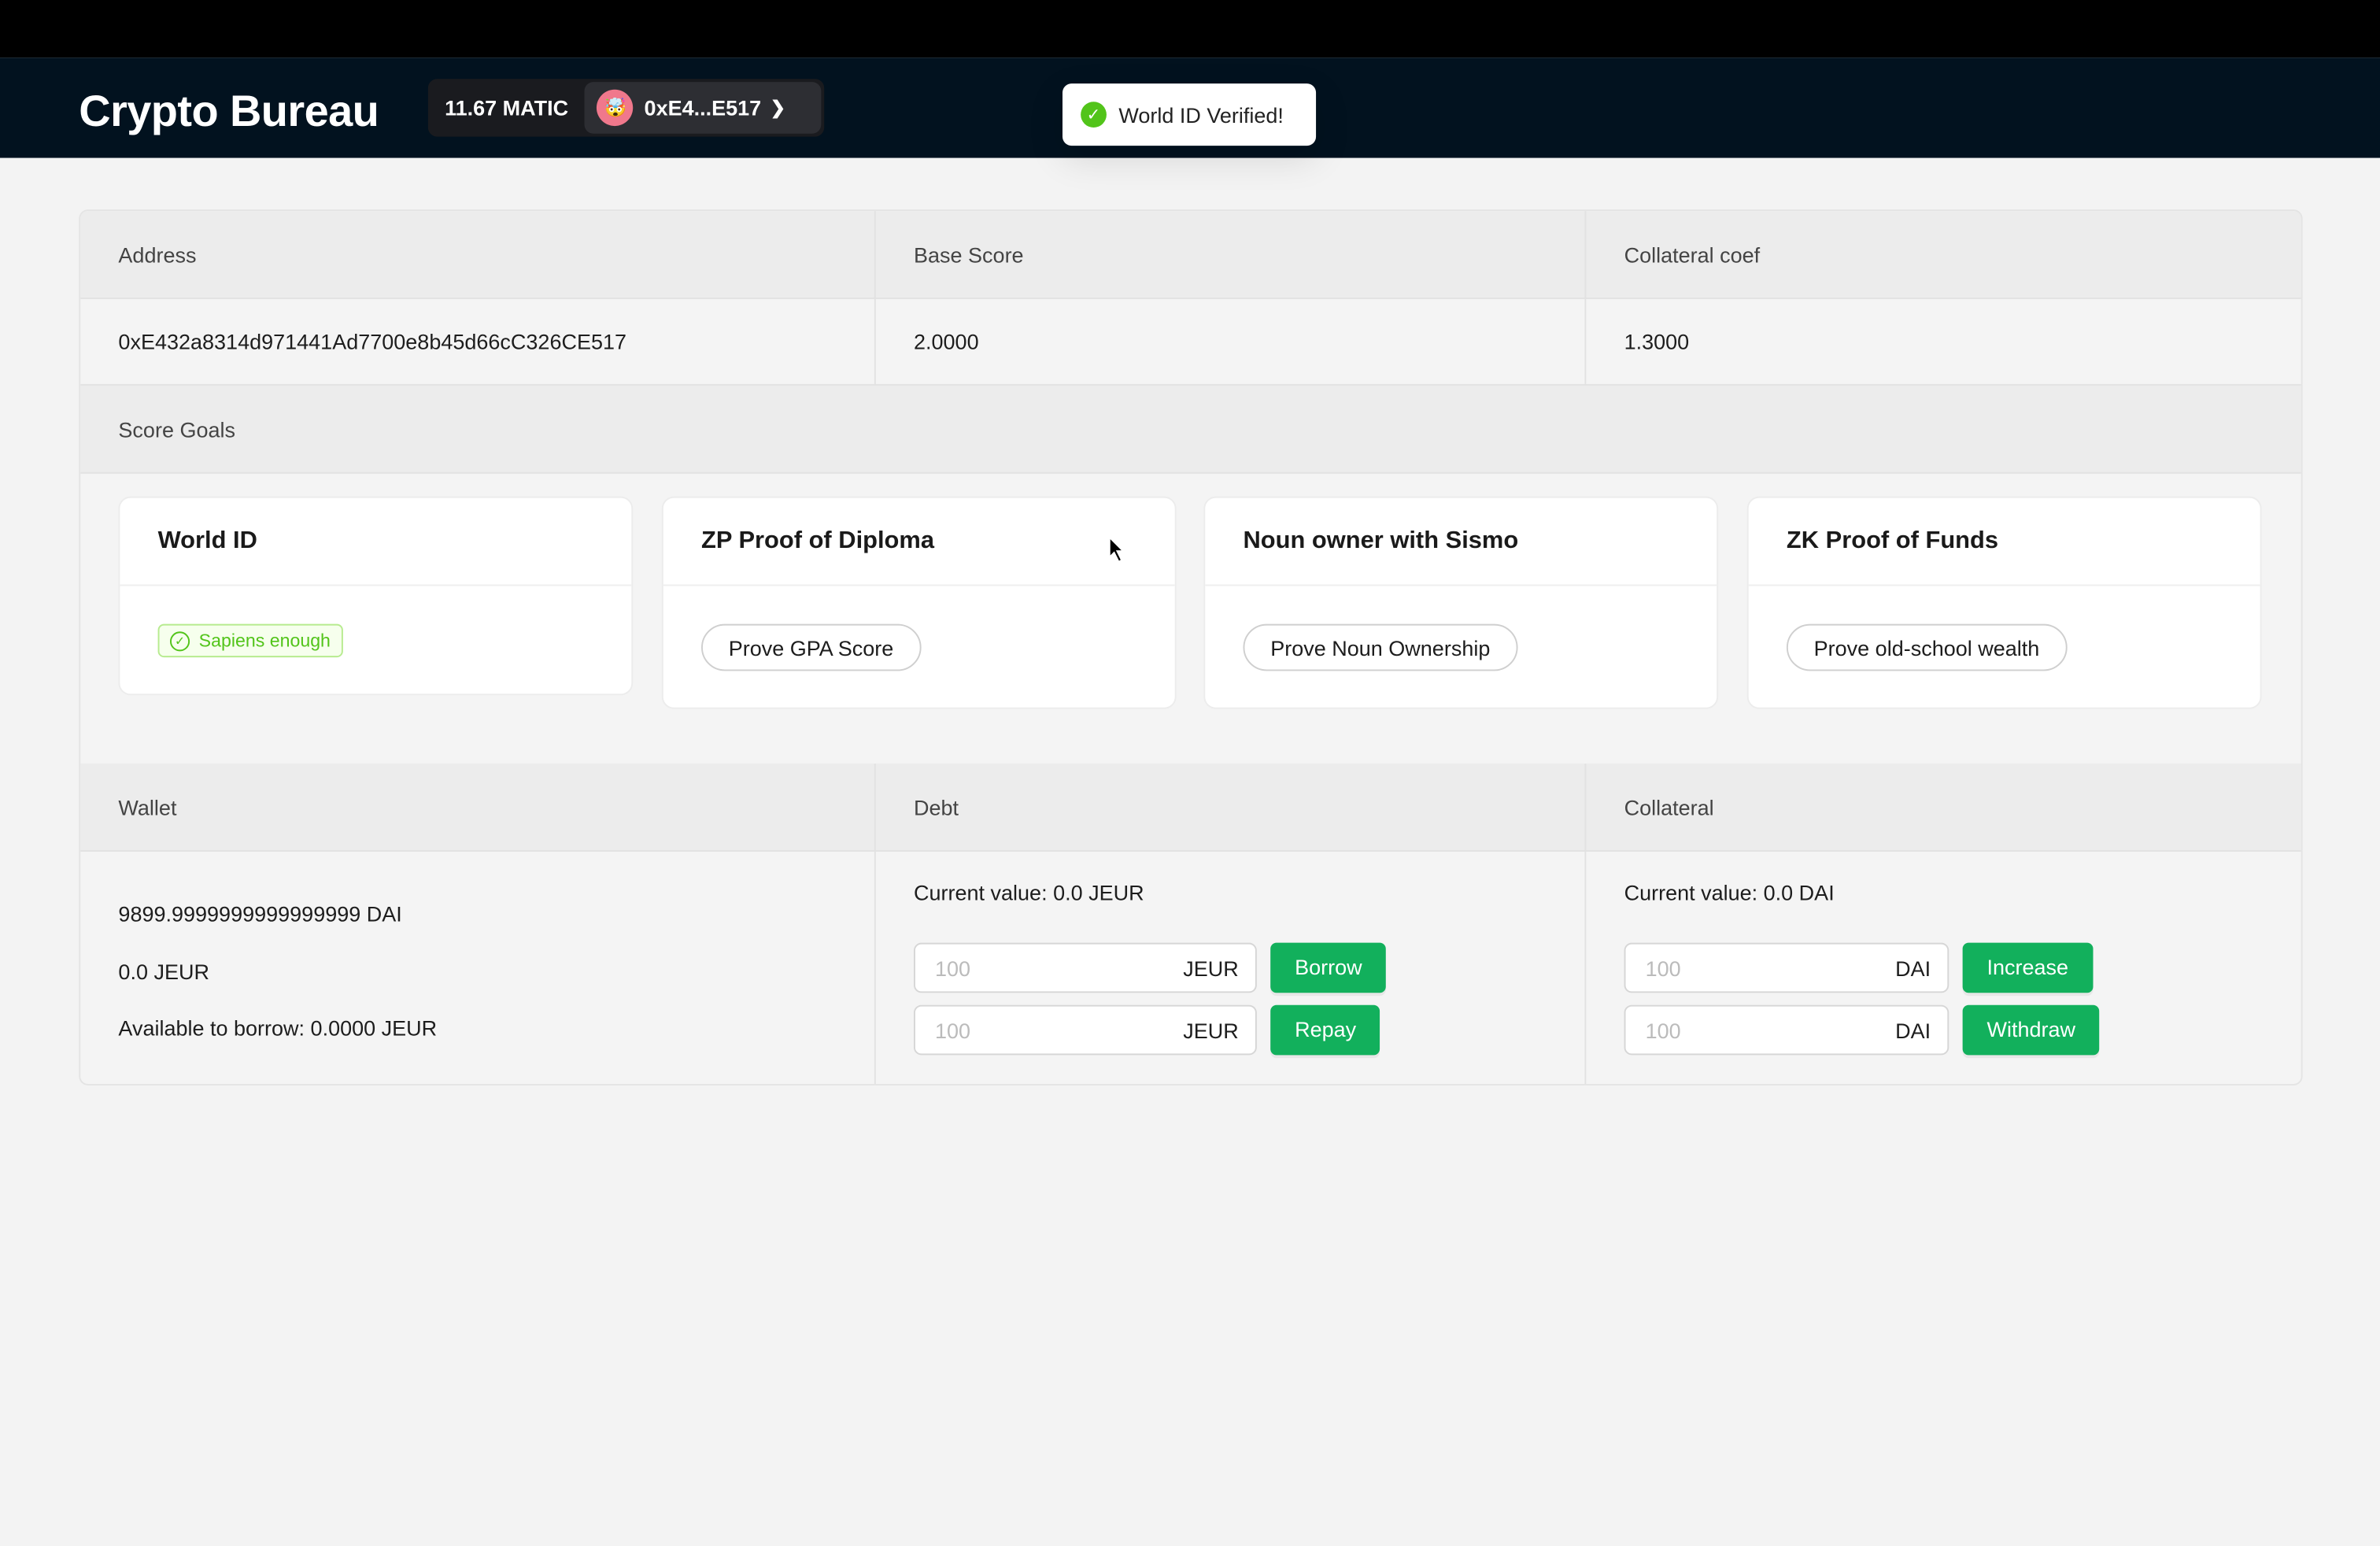 The width and height of the screenshot is (2380, 1546). What do you see at coordinates (229, 112) in the screenshot?
I see `app-title: Crypto Bureau` at bounding box center [229, 112].